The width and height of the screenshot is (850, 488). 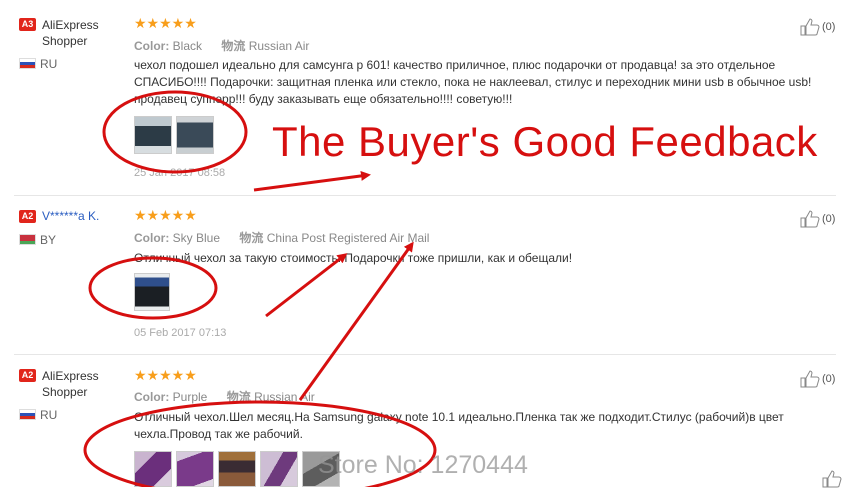 I want to click on order-info: Color: Black 物流 Russian Air, so click(x=229, y=45).